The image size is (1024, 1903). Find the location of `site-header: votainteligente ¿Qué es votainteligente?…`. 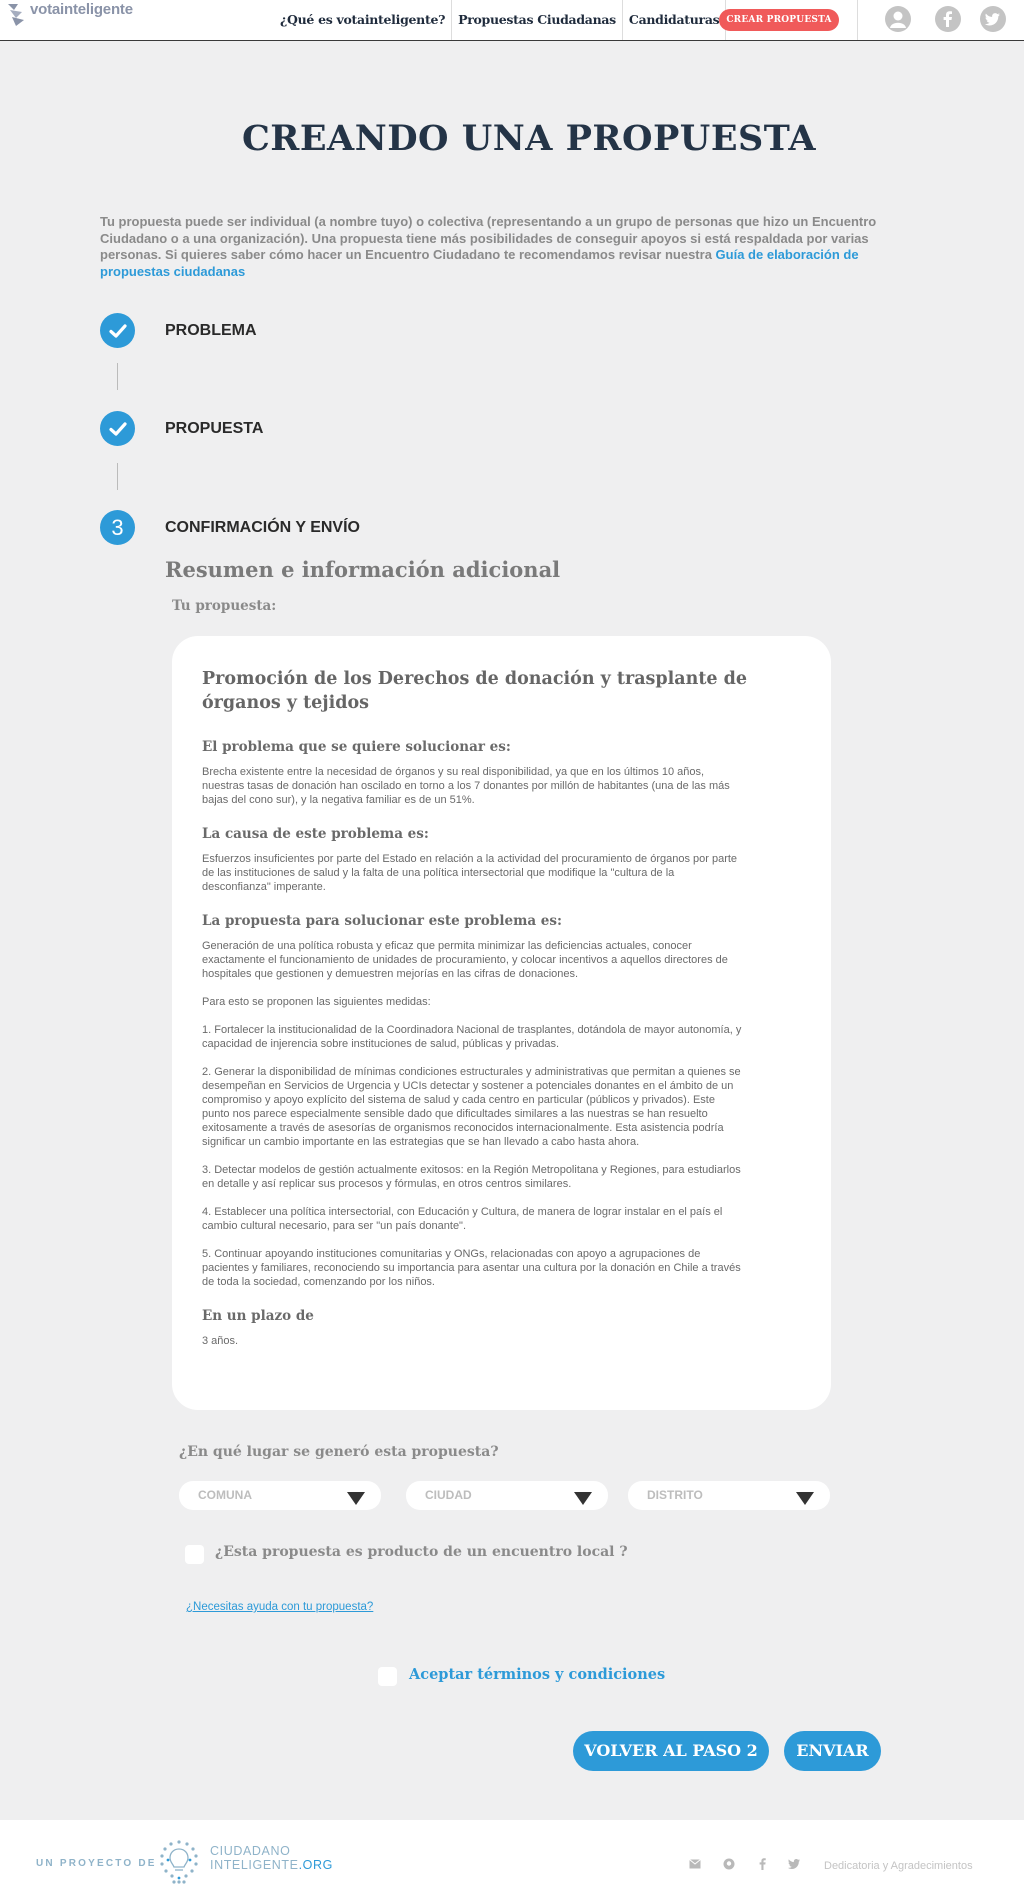

site-header: votainteligente ¿Qué es votainteligente?… is located at coordinates (512, 20).